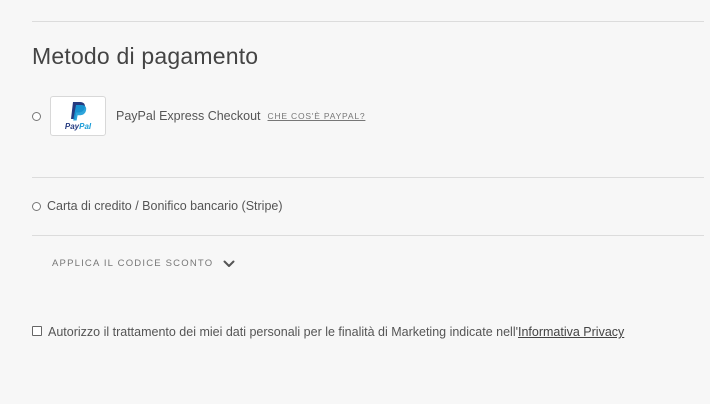 The width and height of the screenshot is (710, 404). What do you see at coordinates (368, 235) in the screenshot?
I see `divider-after-stripe` at bounding box center [368, 235].